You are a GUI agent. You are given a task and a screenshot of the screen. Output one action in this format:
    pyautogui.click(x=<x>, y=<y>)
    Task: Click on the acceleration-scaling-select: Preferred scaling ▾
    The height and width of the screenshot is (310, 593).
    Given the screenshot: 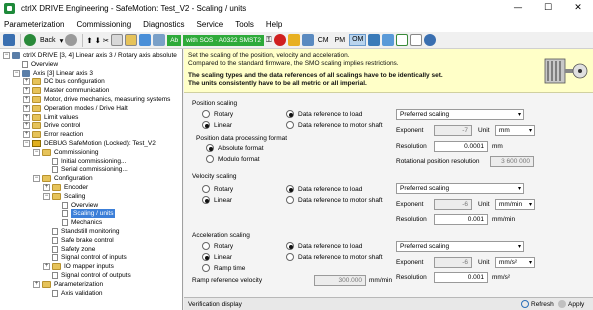 What is the action you would take?
    pyautogui.click(x=460, y=246)
    